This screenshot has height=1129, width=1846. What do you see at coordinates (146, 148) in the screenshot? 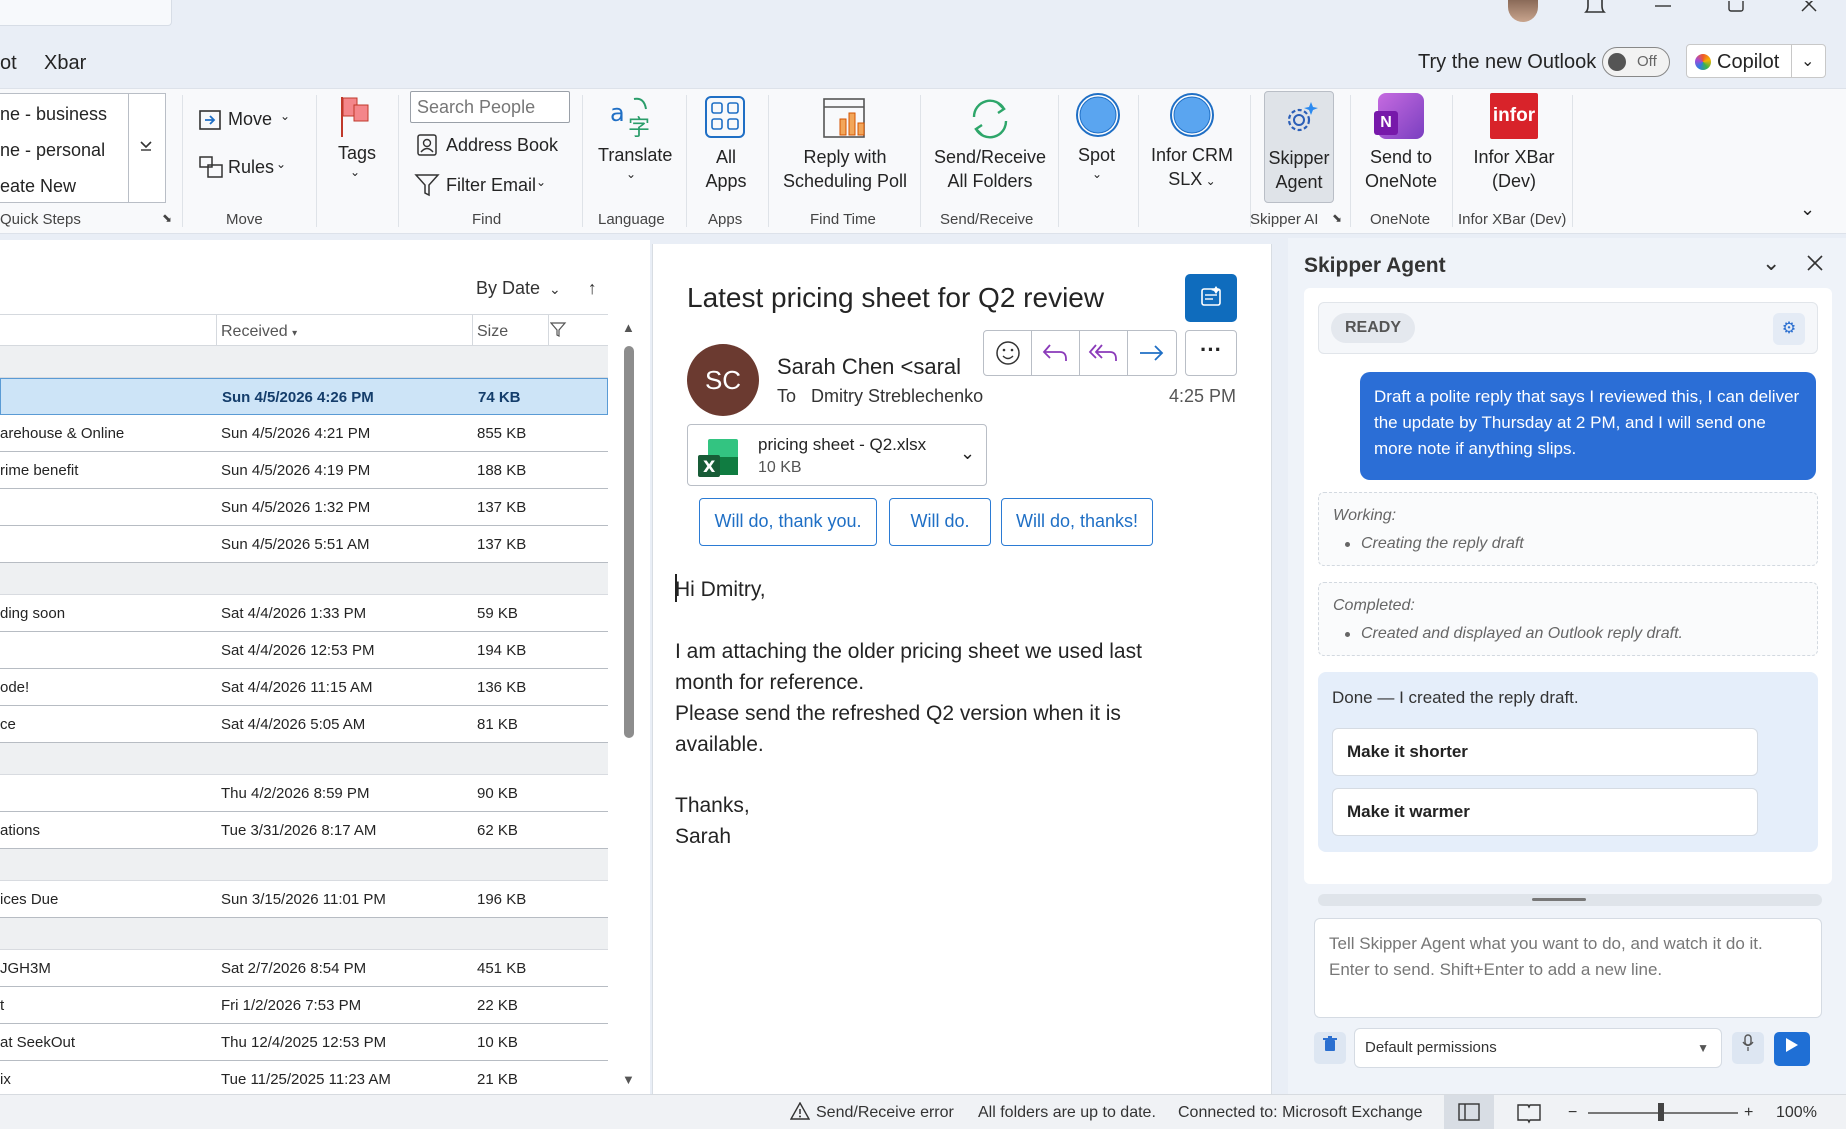
I see `quick-steps-expand` at bounding box center [146, 148].